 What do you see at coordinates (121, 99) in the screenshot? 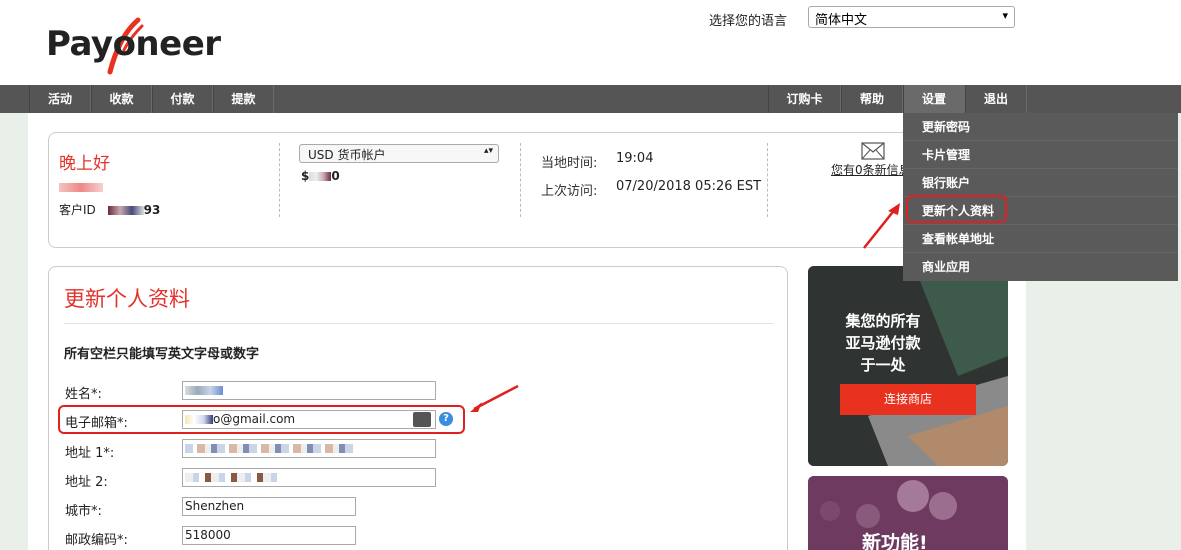
I see `nav-receive: 收款` at bounding box center [121, 99].